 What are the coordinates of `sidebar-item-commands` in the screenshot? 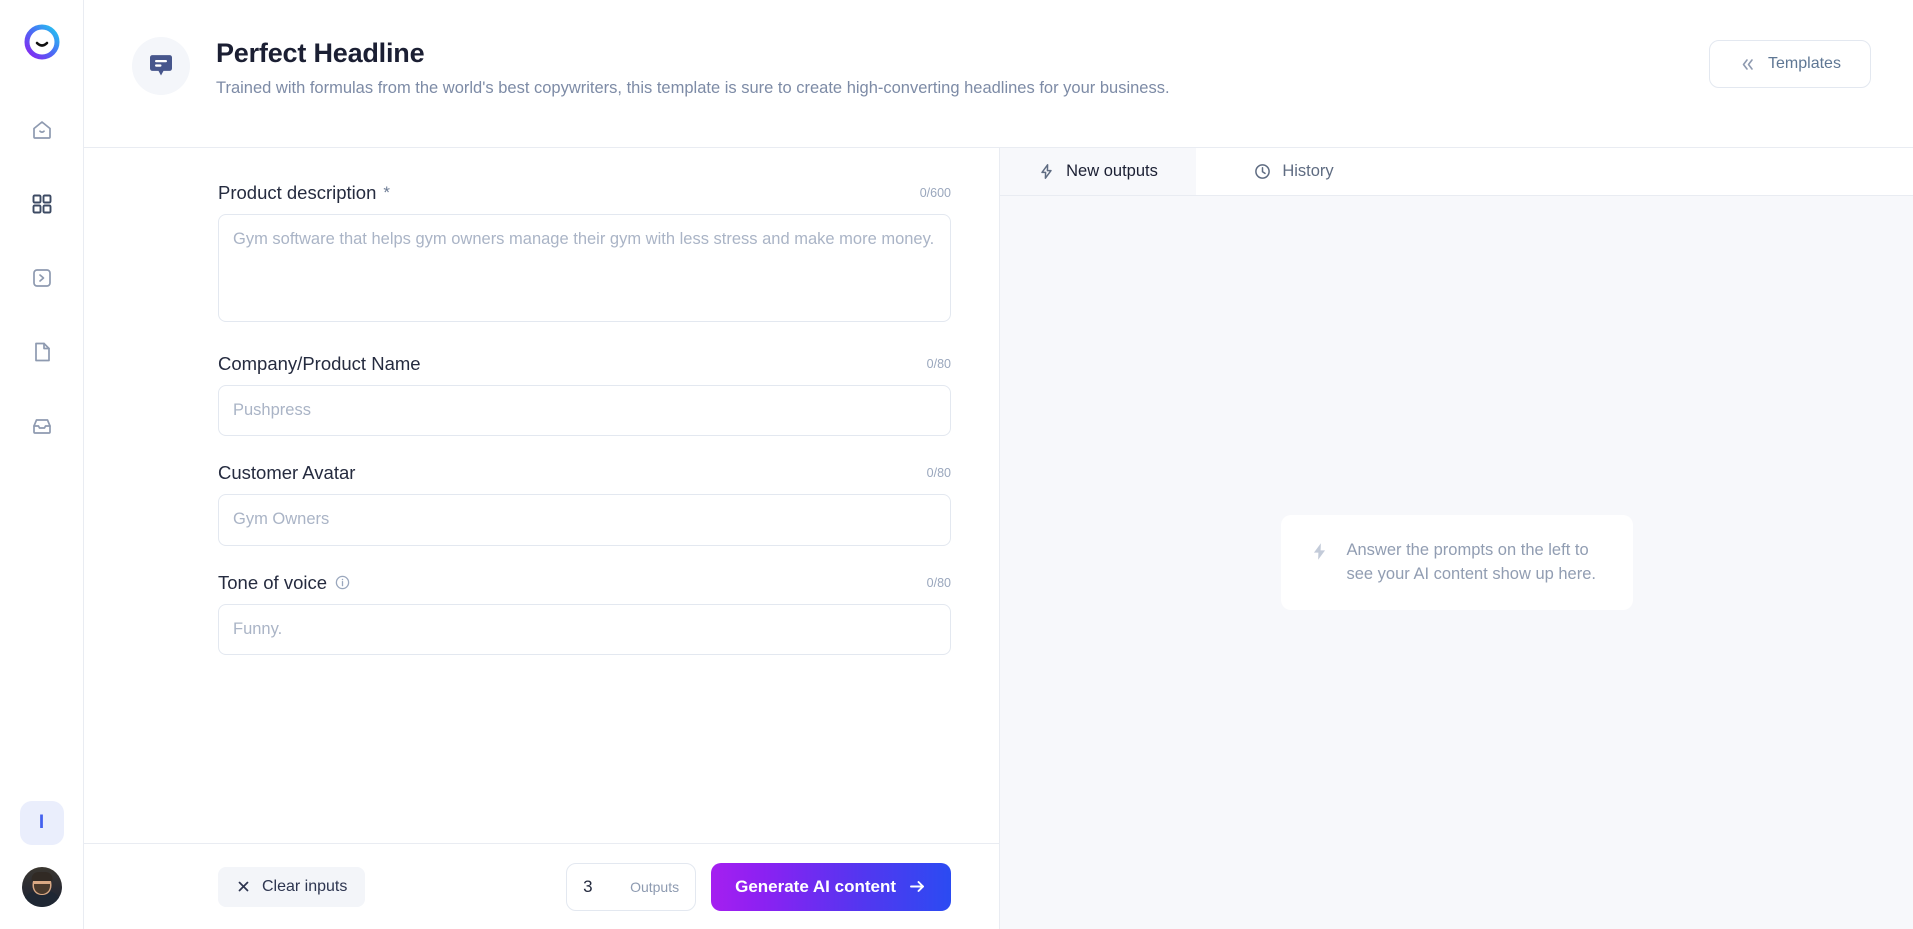 It's located at (42, 278).